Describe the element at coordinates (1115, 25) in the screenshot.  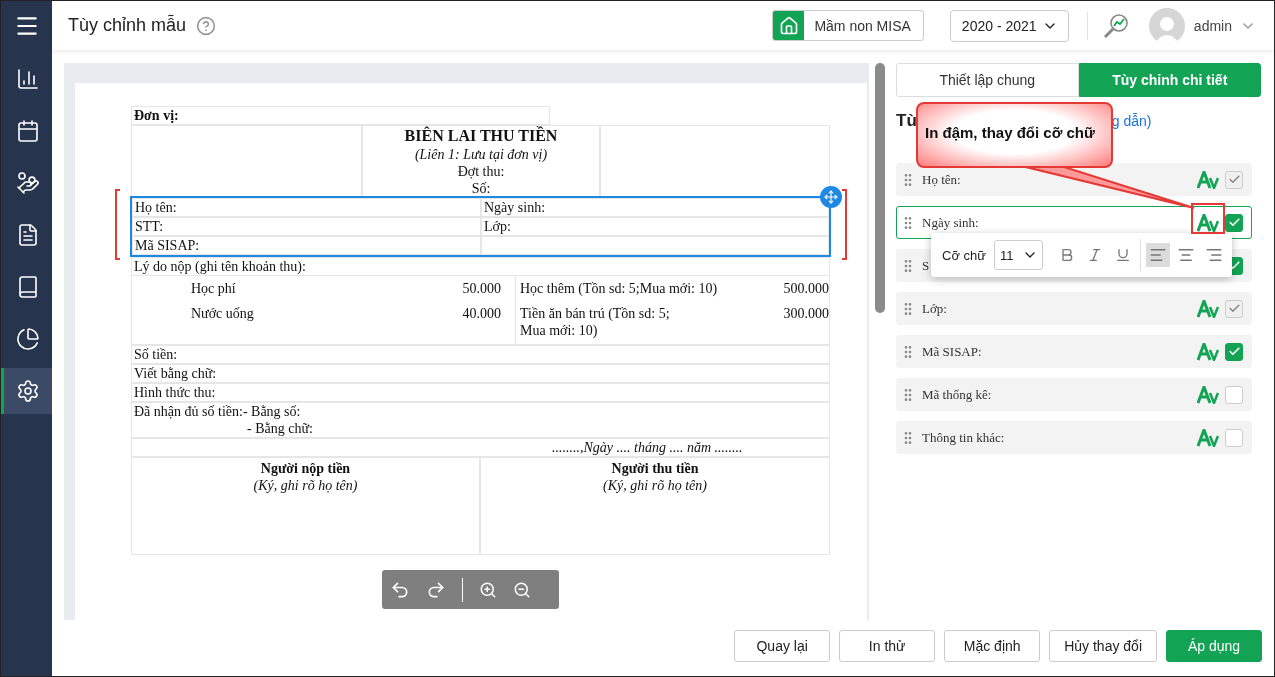
I see `magnifier-chart-icon` at that location.